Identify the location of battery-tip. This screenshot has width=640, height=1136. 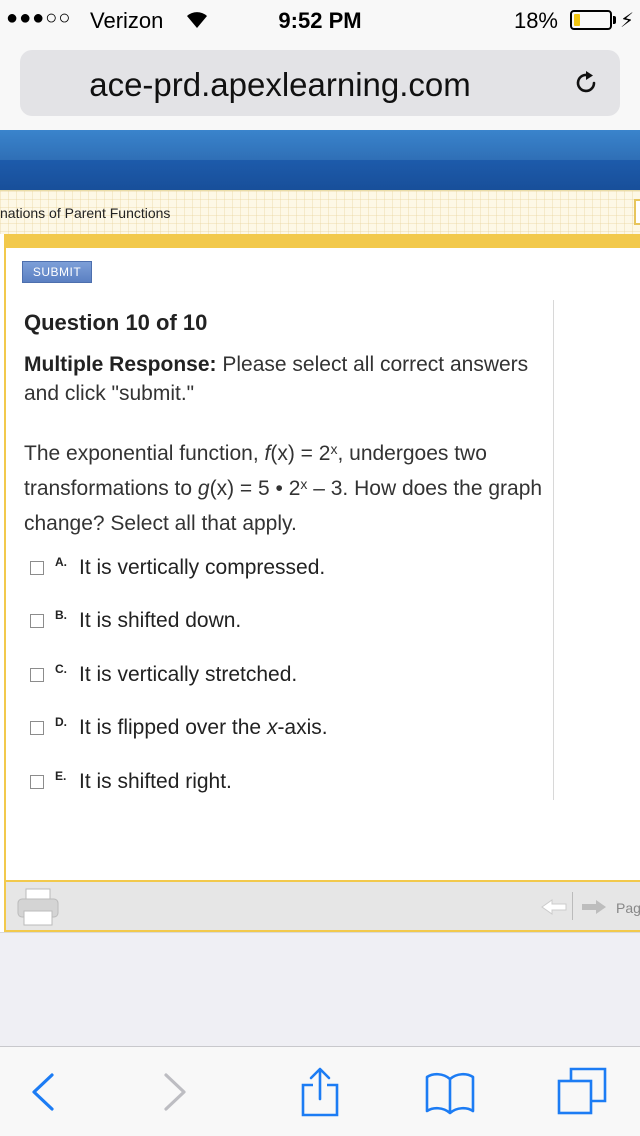
(614, 20).